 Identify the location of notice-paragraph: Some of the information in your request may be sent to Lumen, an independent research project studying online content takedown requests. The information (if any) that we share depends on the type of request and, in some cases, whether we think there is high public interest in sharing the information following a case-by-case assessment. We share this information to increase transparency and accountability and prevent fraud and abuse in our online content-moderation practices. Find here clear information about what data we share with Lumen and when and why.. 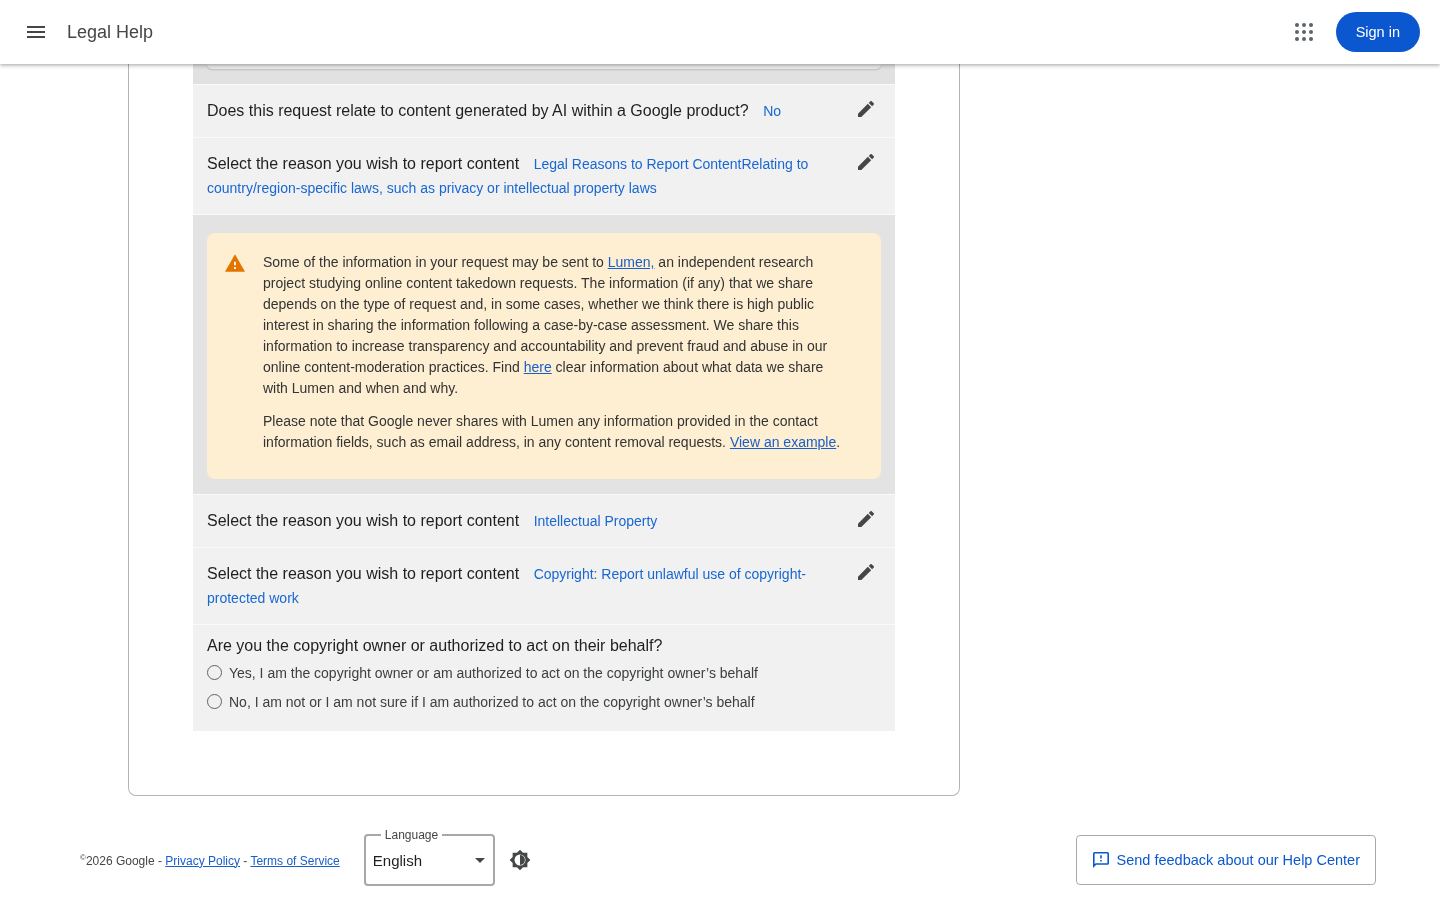
(546, 325).